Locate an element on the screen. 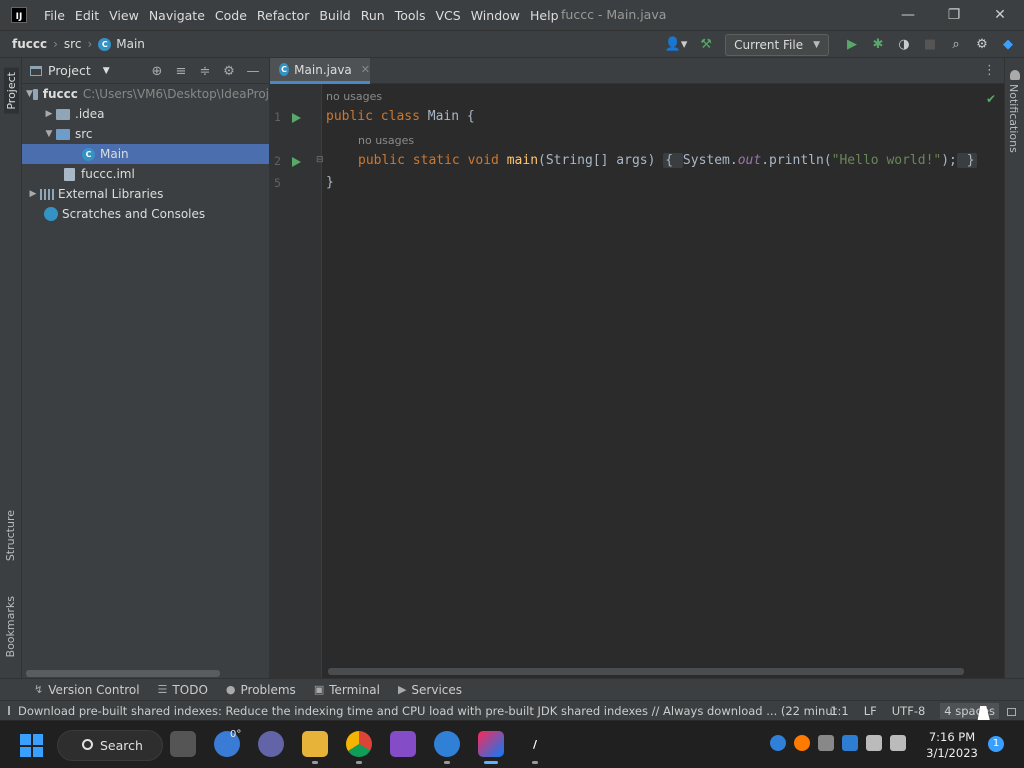  taskbar-search: Search is located at coordinates (110, 745).